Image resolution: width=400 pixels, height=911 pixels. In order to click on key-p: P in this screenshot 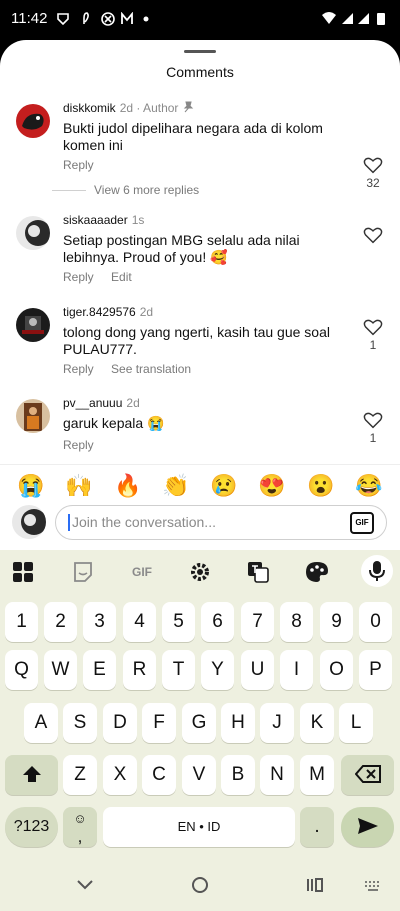, I will do `click(375, 670)`.